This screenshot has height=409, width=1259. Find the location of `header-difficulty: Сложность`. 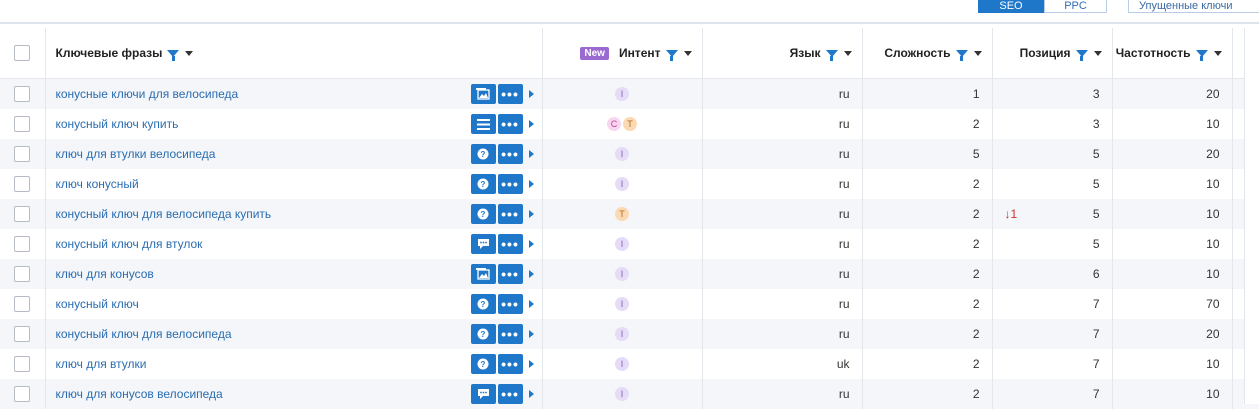

header-difficulty: Сложность is located at coordinates (926, 53).